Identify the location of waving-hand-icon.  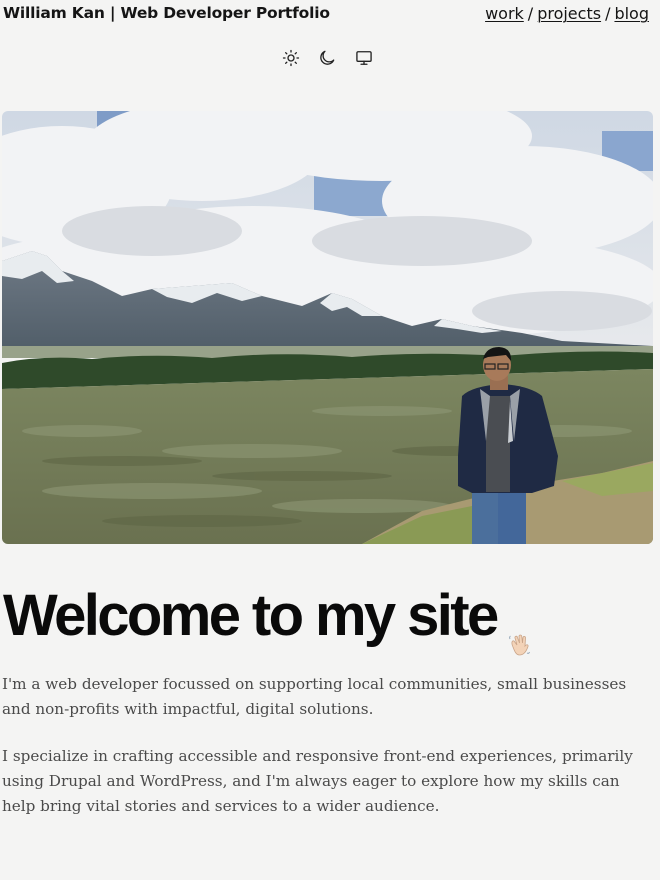
(520, 630).